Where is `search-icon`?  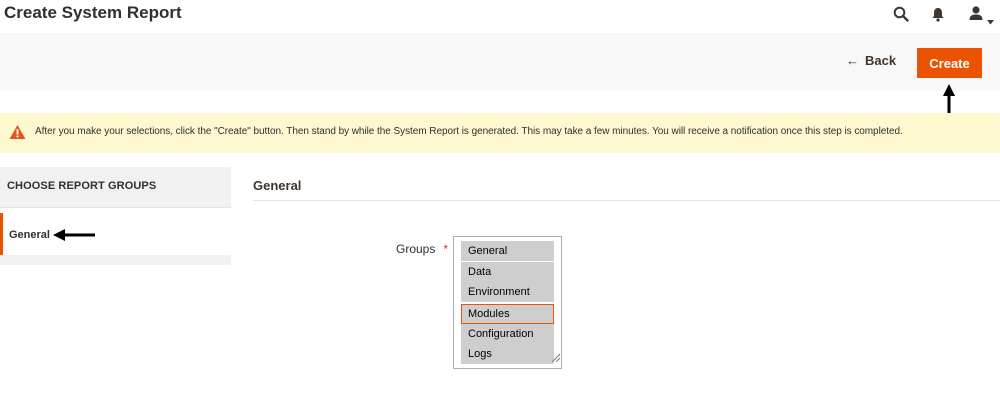 search-icon is located at coordinates (901, 16).